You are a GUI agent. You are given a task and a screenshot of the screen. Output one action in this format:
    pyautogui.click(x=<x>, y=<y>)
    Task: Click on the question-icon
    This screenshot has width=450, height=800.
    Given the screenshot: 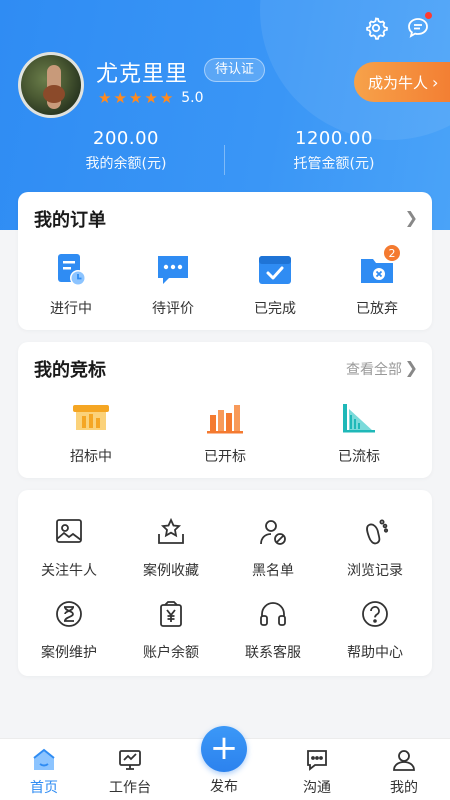 What is the action you would take?
    pyautogui.click(x=375, y=614)
    